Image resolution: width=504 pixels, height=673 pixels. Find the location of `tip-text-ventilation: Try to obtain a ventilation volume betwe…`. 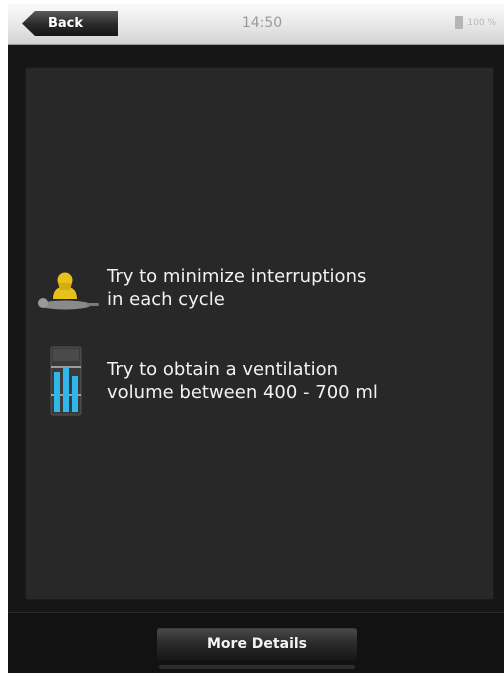

tip-text-ventilation: Try to obtain a ventilation volume betwe… is located at coordinates (242, 381).